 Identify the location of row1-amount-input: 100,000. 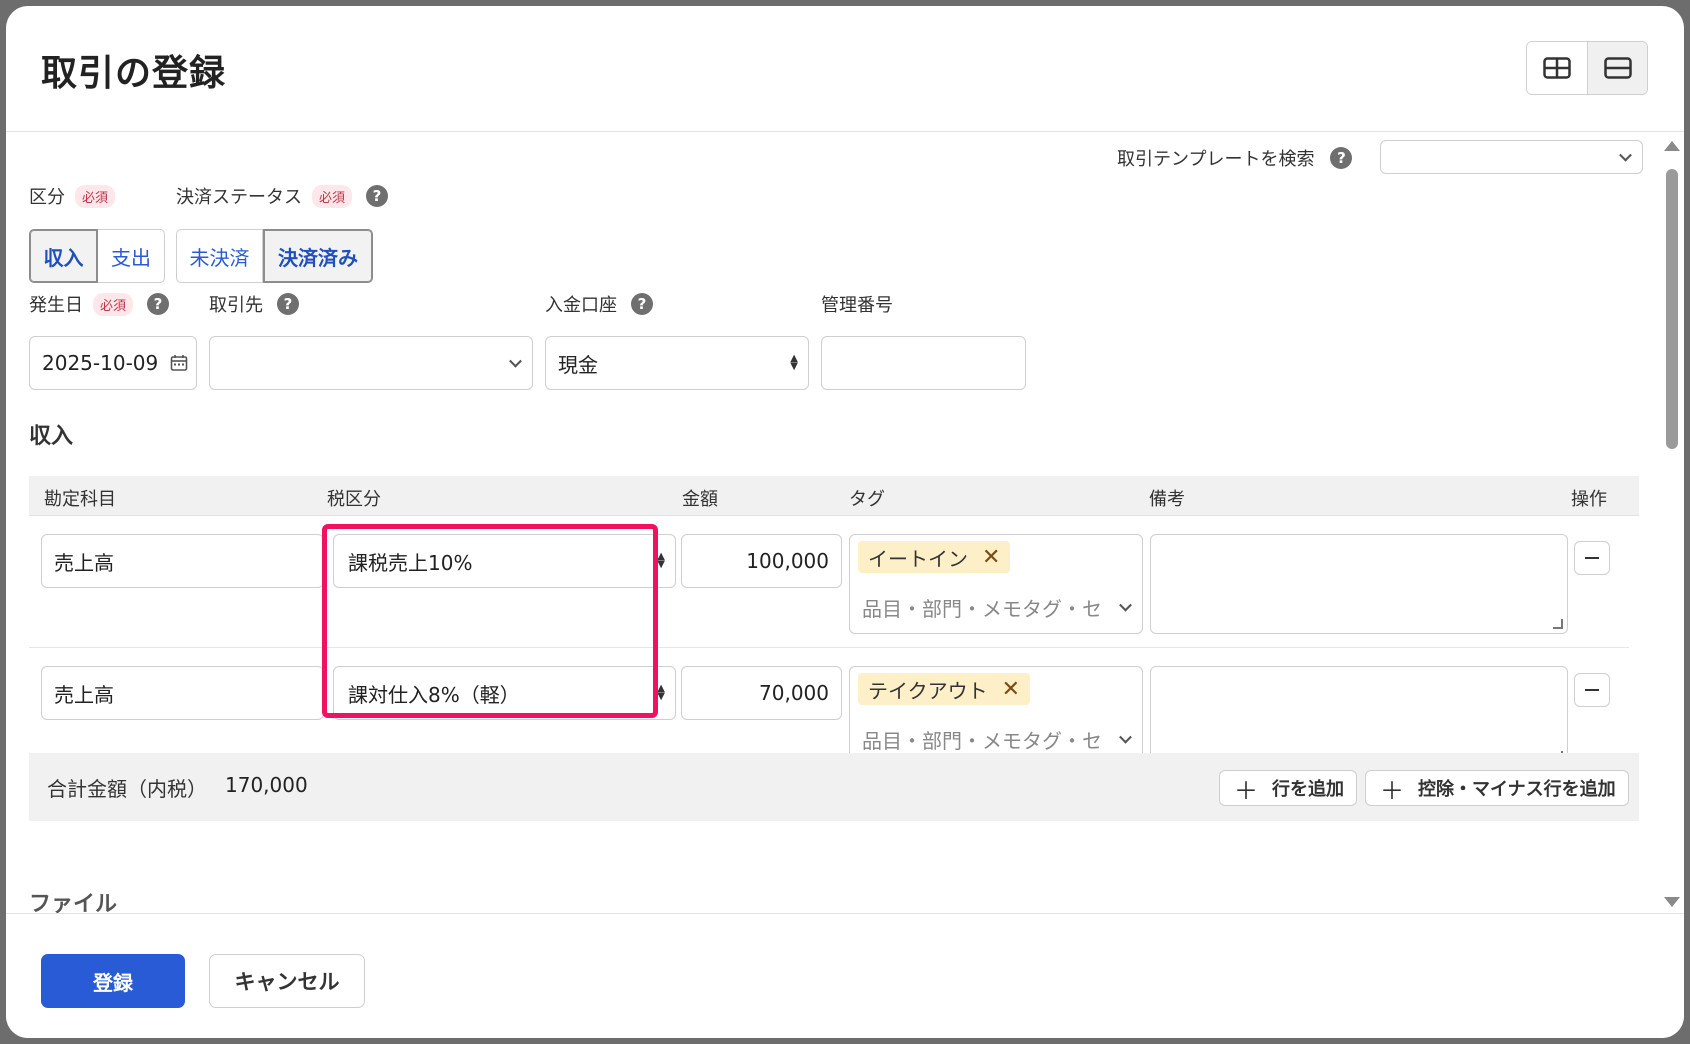
(761, 561).